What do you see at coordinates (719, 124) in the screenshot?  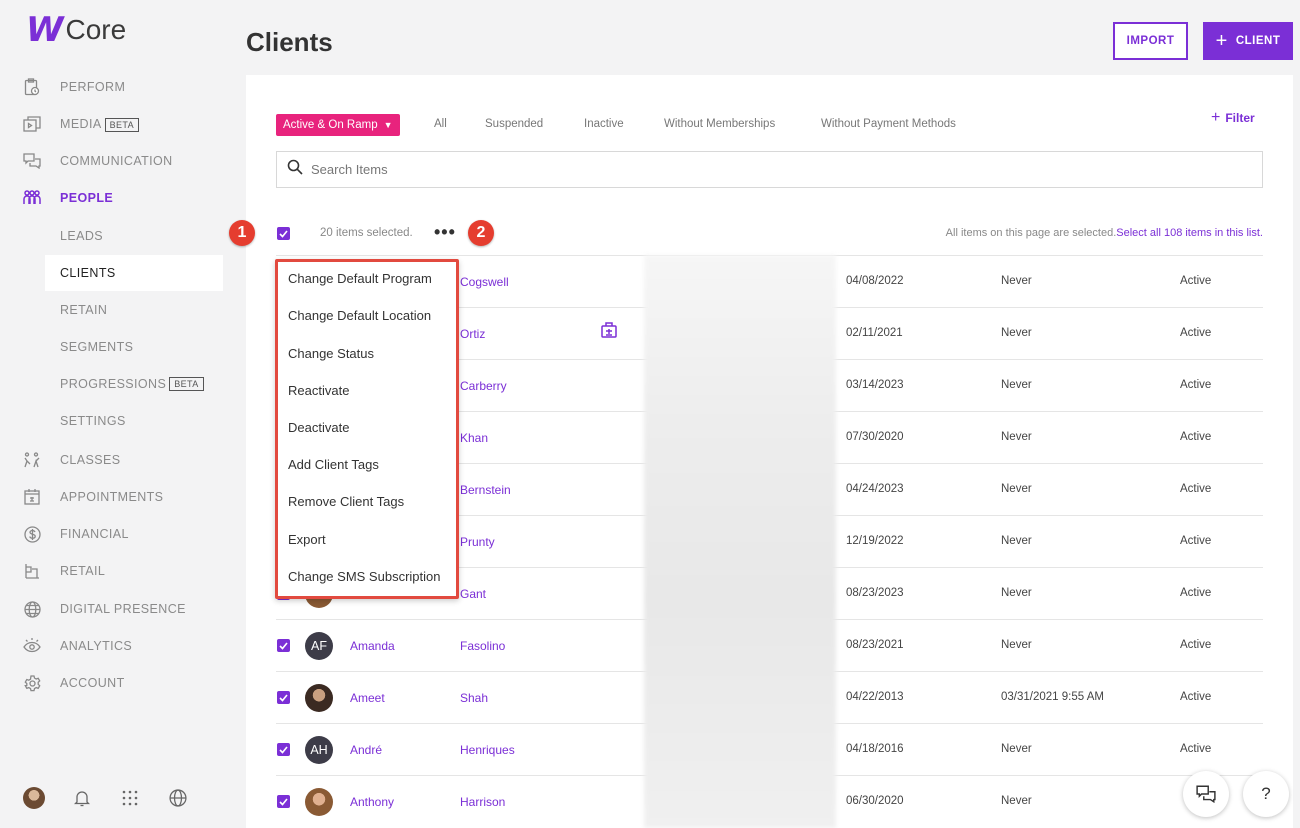 I see `tab-without-memberships: Without Memberships` at bounding box center [719, 124].